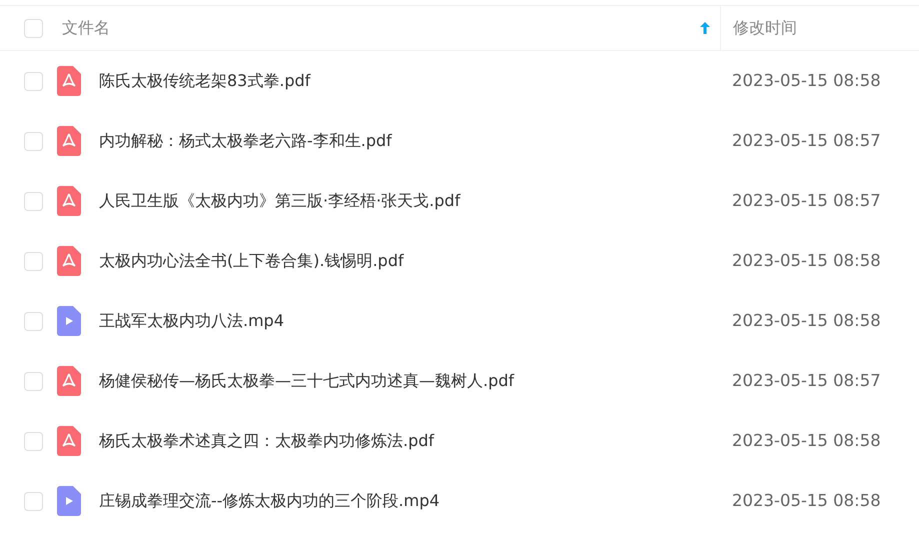 This screenshot has width=919, height=545. What do you see at coordinates (86, 28) in the screenshot?
I see `column-header: 文件名` at bounding box center [86, 28].